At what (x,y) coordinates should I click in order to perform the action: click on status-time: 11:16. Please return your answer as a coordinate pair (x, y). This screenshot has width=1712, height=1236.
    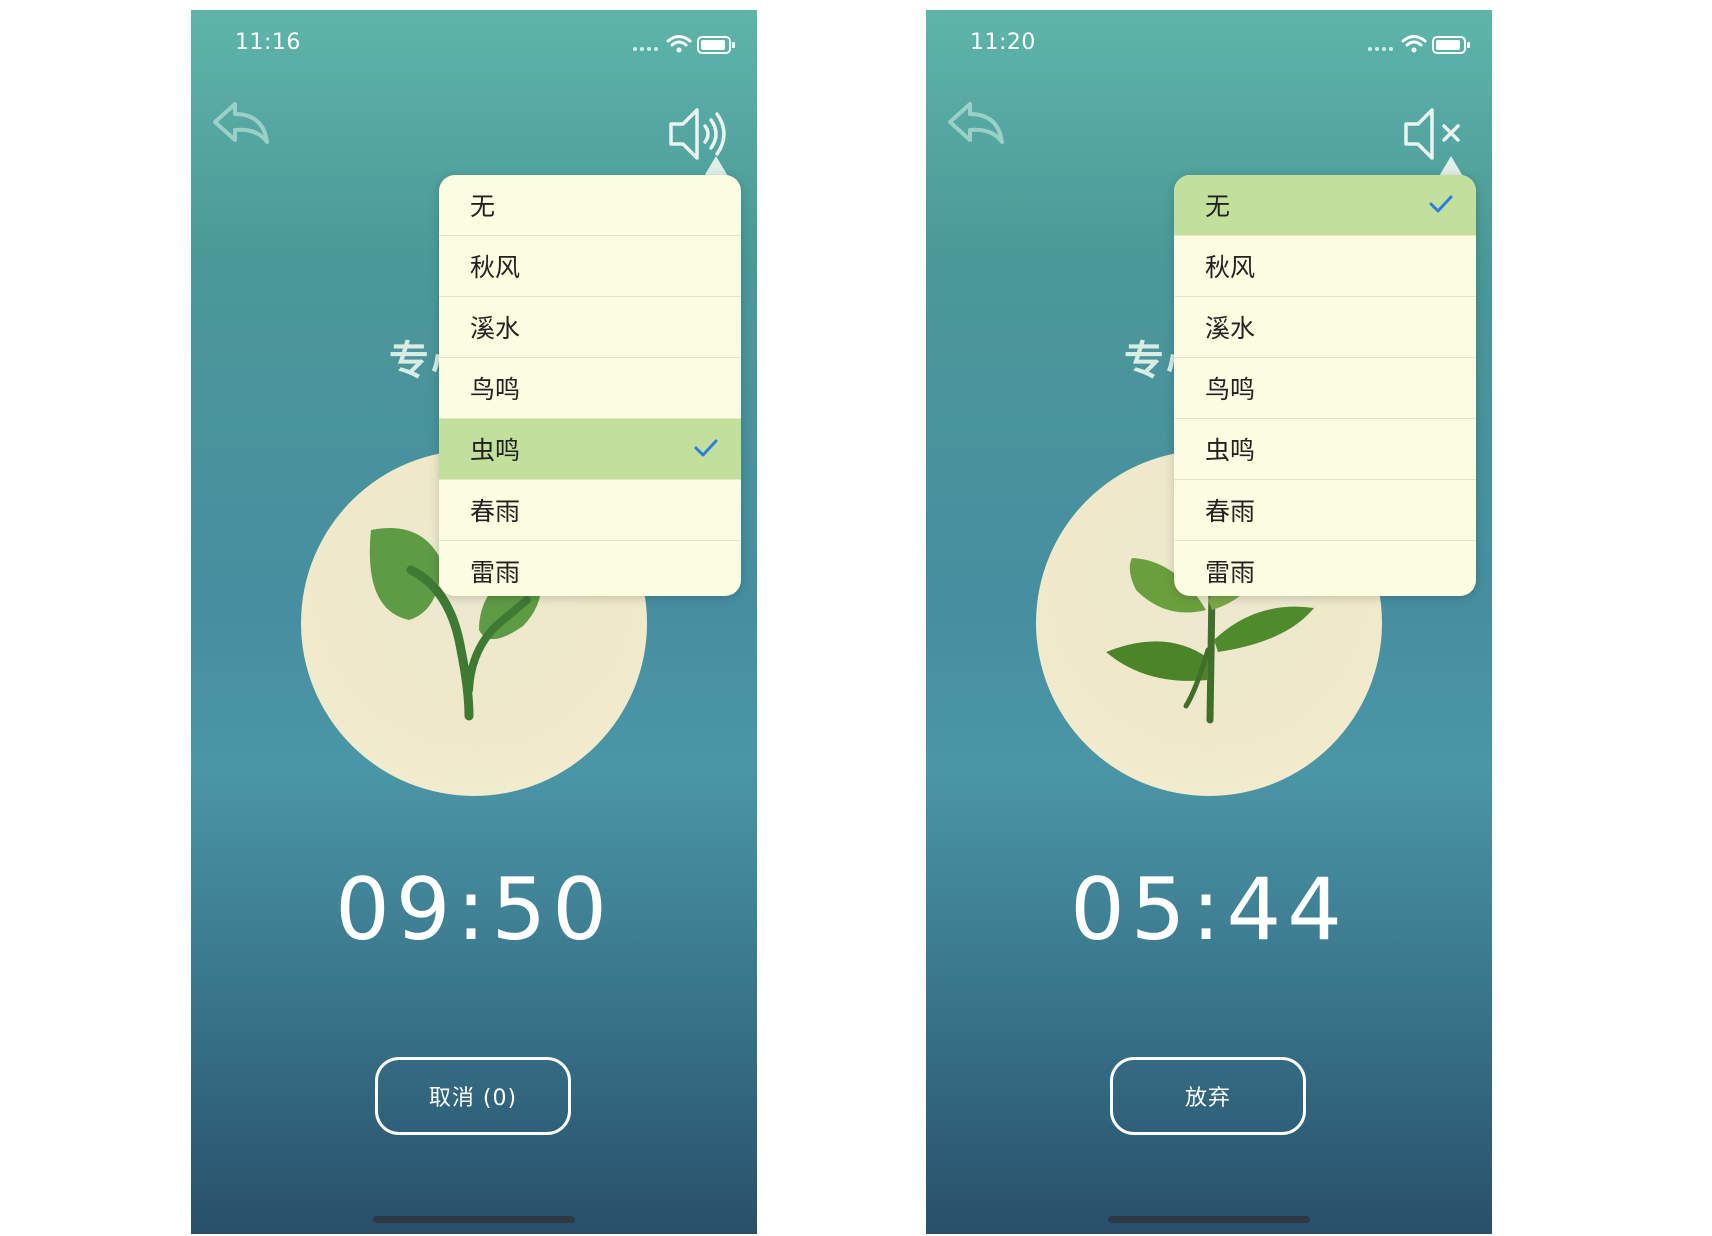
    Looking at the image, I should click on (268, 42).